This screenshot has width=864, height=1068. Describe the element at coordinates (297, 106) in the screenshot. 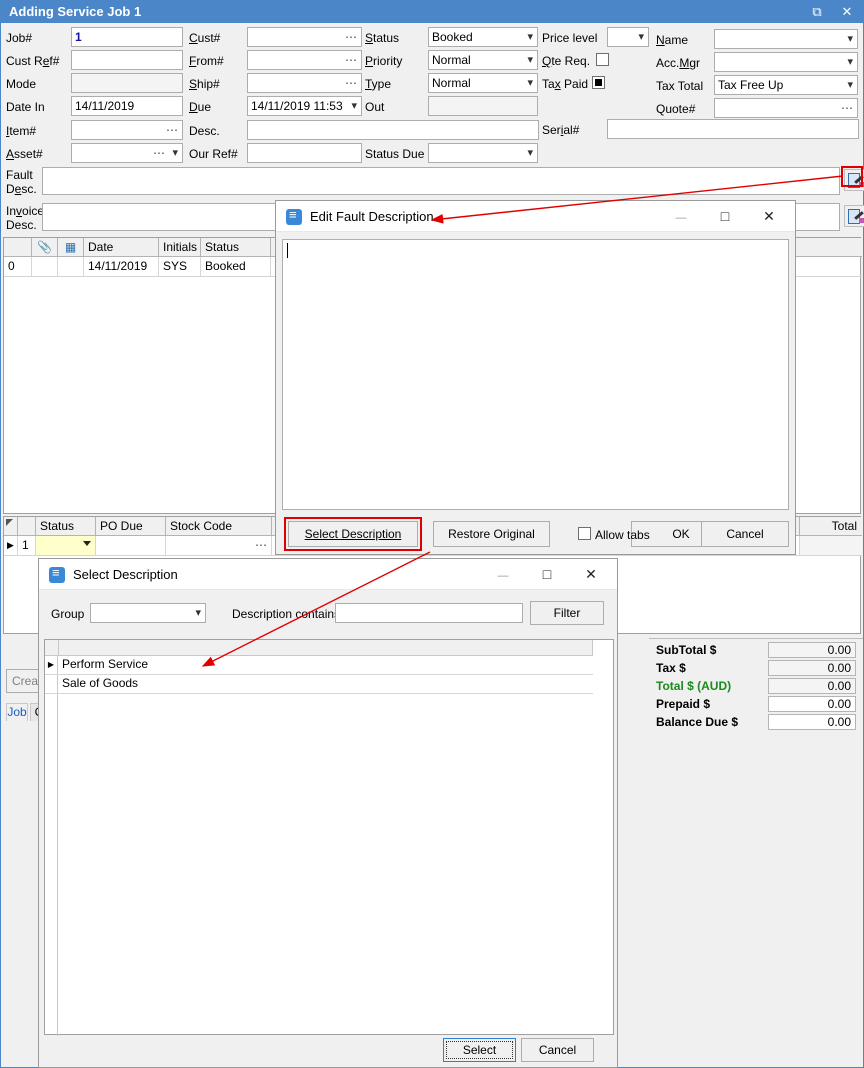

I see `due-value: 14/11/2019 11:53` at that location.